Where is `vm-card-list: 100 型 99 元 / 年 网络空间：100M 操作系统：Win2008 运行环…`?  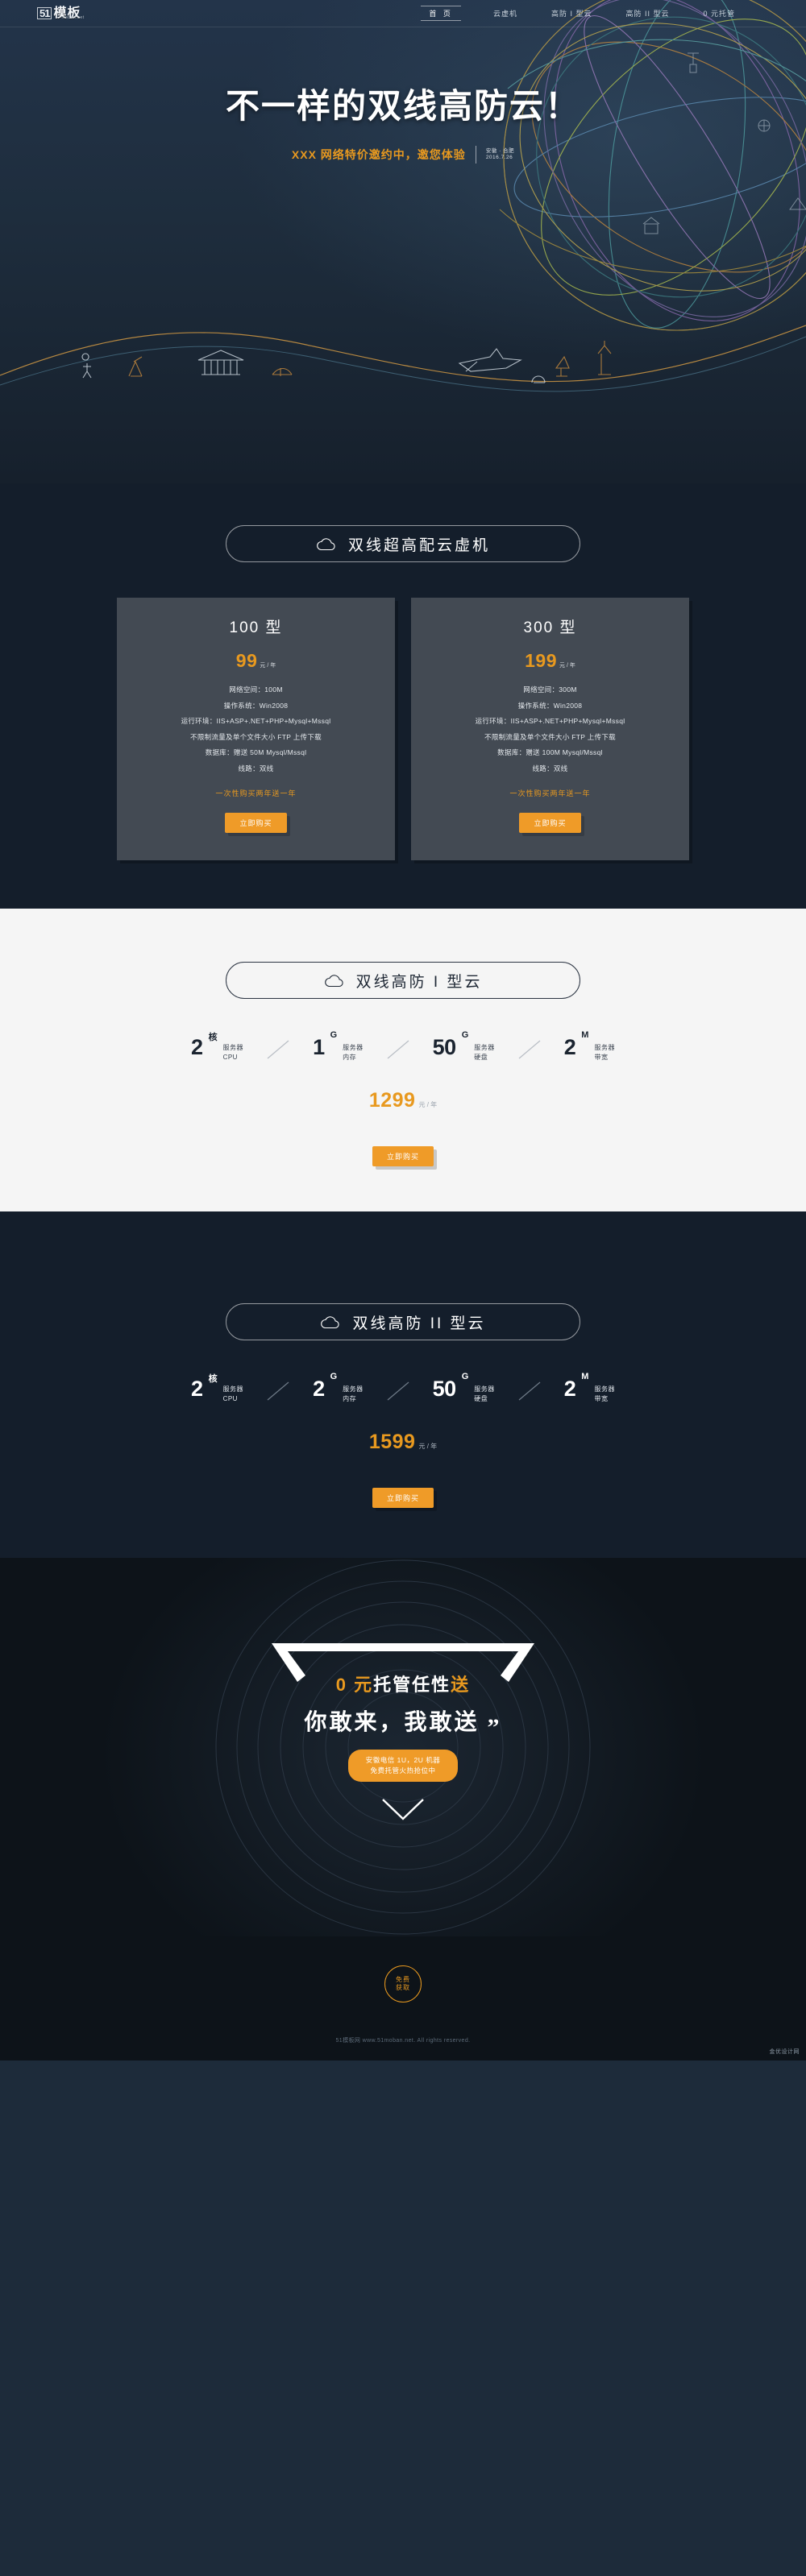
vm-card-list: 100 型 99 元 / 年 网络空间：100M 操作系统：Win2008 运行环… is located at coordinates (403, 735).